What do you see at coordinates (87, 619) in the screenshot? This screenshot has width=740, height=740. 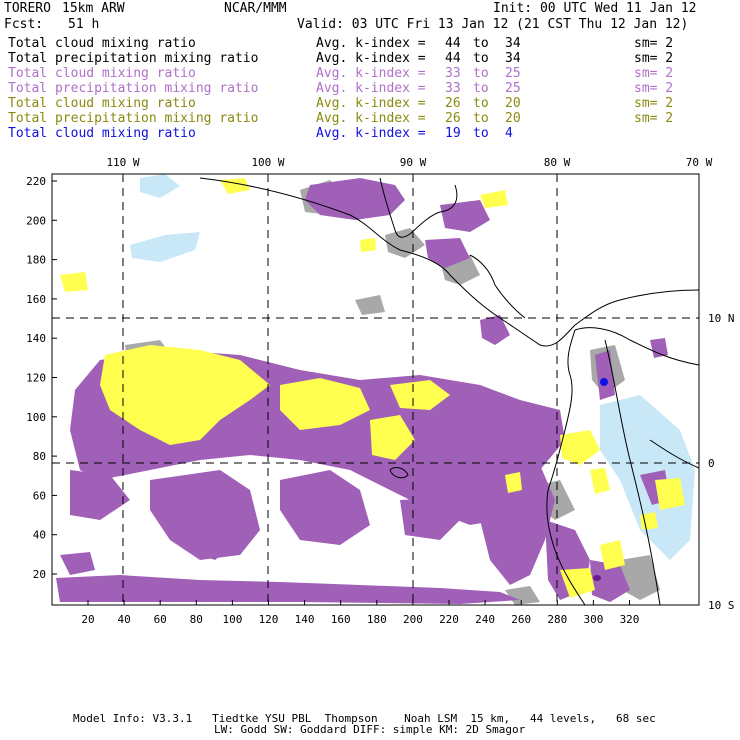 I see `x-tick-label: 20` at bounding box center [87, 619].